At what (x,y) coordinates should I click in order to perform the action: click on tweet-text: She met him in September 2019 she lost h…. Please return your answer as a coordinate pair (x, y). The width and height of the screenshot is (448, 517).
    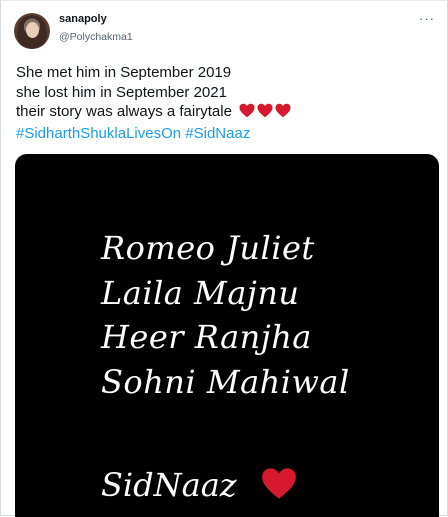
    Looking at the image, I should click on (226, 103).